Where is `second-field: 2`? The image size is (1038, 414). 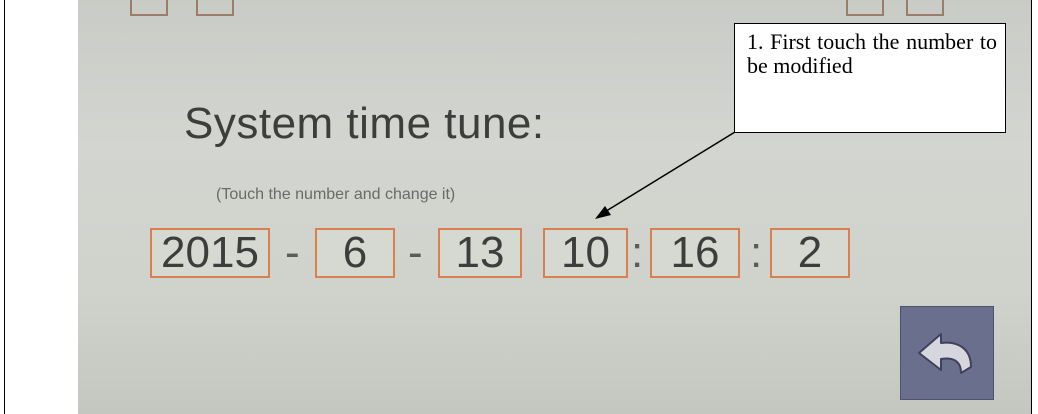 second-field: 2 is located at coordinates (810, 253).